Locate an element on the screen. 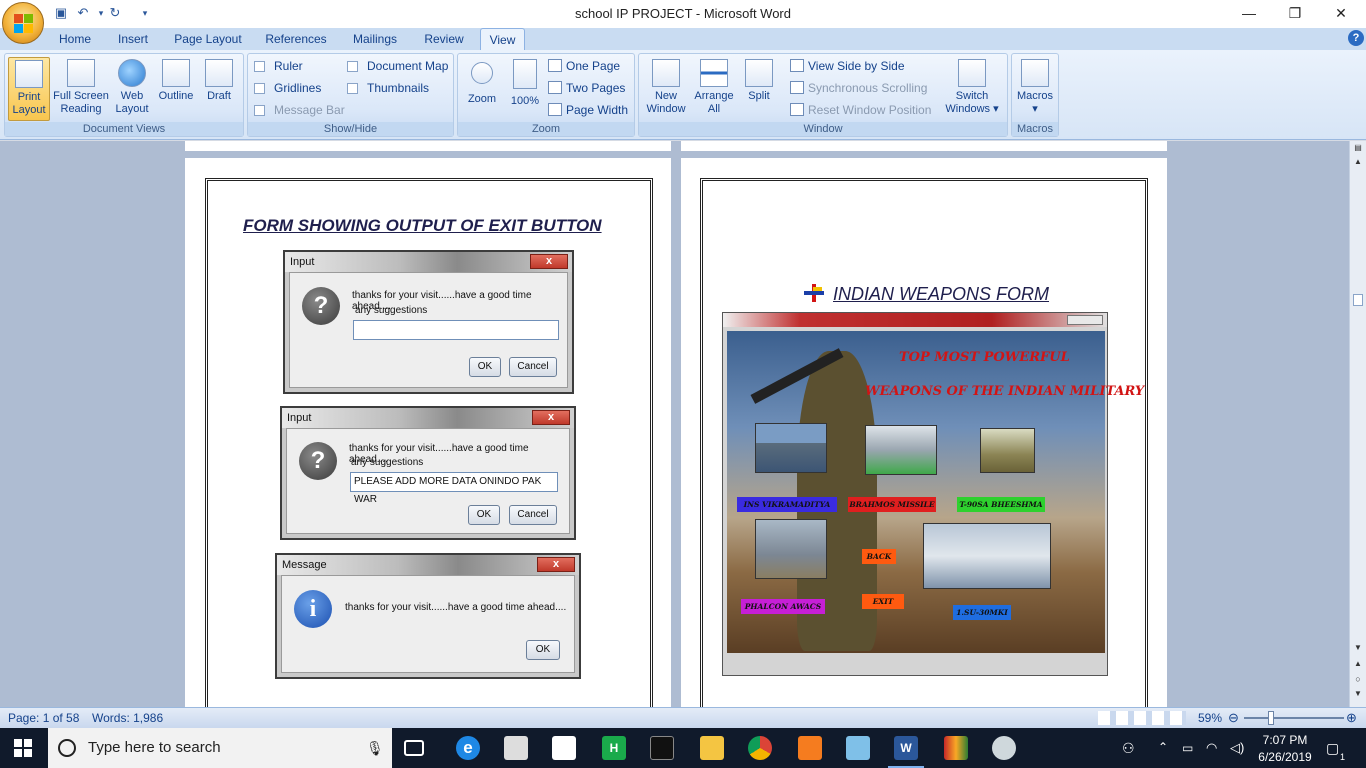  page-width-button: Page Width is located at coordinates (588, 110).